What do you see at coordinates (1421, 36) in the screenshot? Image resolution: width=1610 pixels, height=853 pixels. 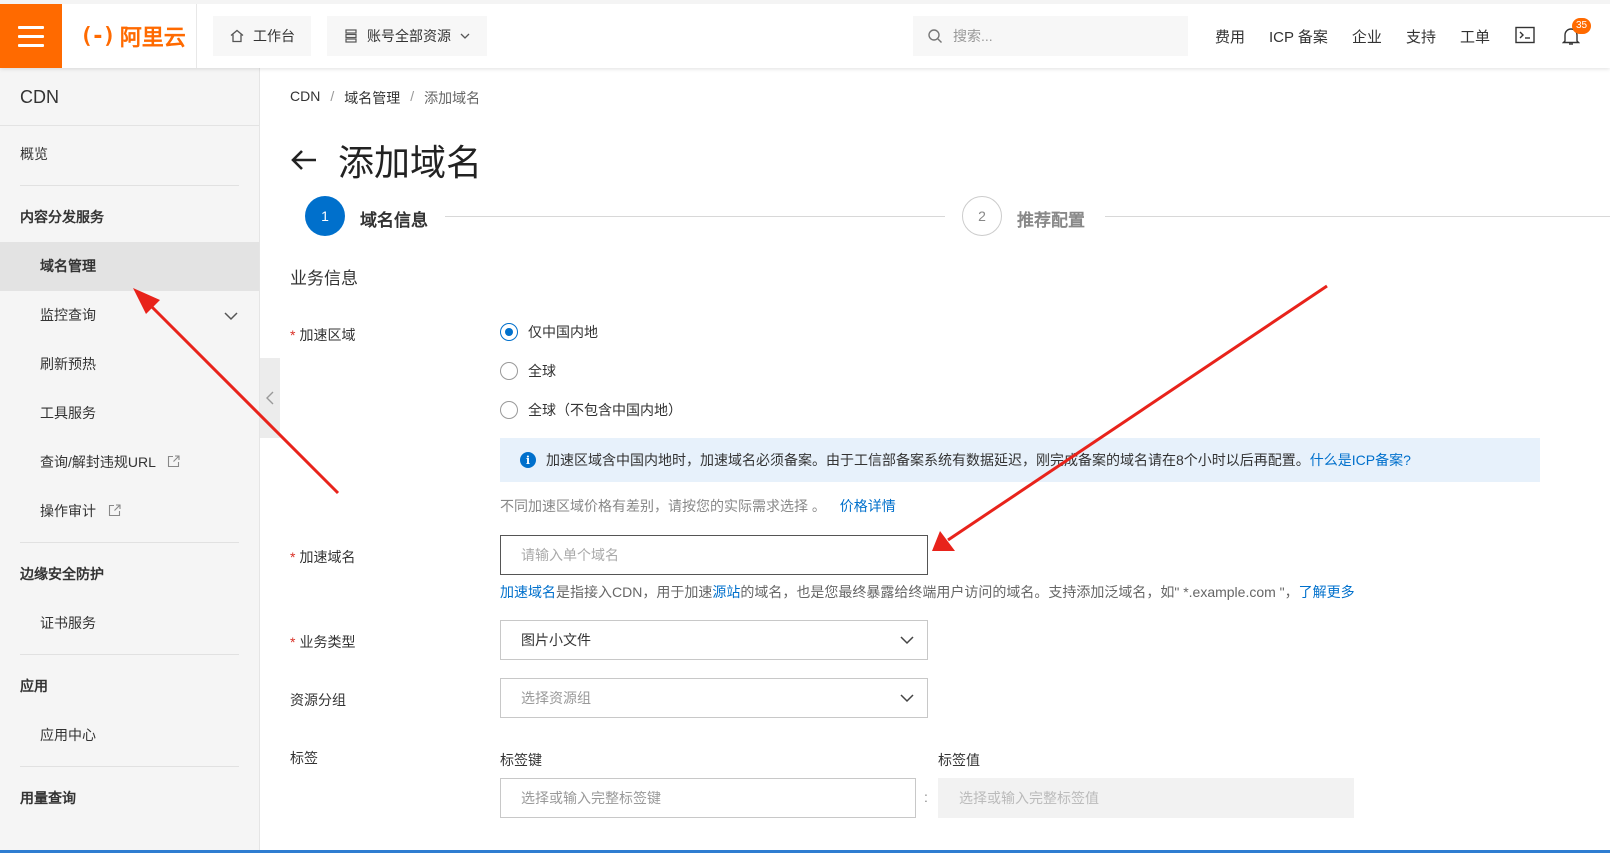 I see `nav-link-support: 支持` at bounding box center [1421, 36].